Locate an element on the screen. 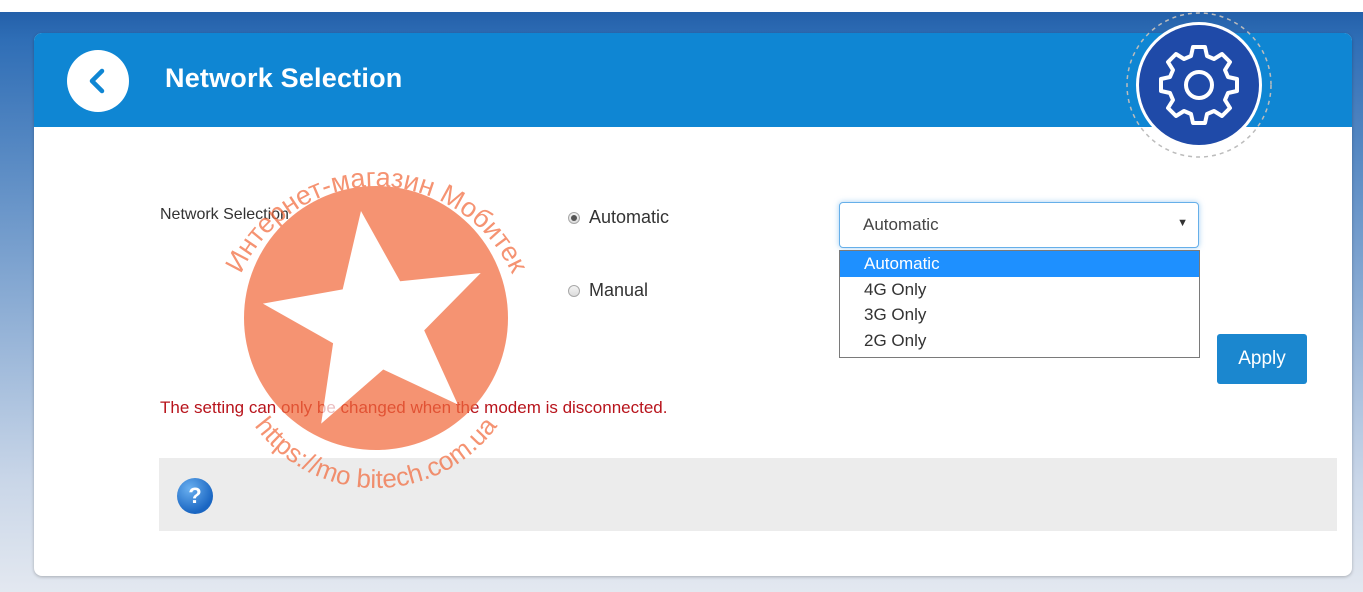 The height and width of the screenshot is (592, 1363). help-panel: ? is located at coordinates (748, 494).